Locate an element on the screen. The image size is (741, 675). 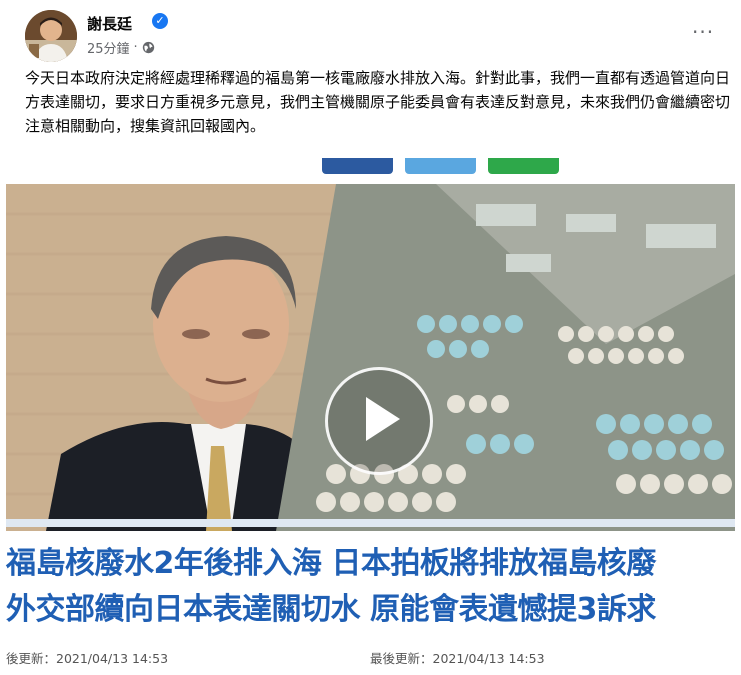
post-meta: 25分鐘 · is located at coordinates (121, 47).